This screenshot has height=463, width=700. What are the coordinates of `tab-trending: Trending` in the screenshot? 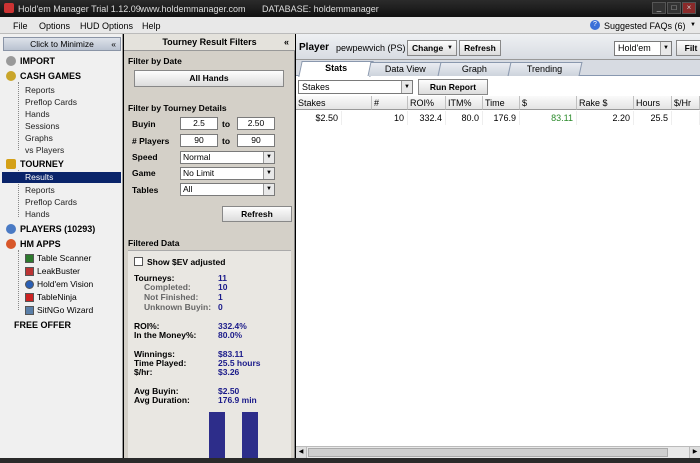 It's located at (545, 69).